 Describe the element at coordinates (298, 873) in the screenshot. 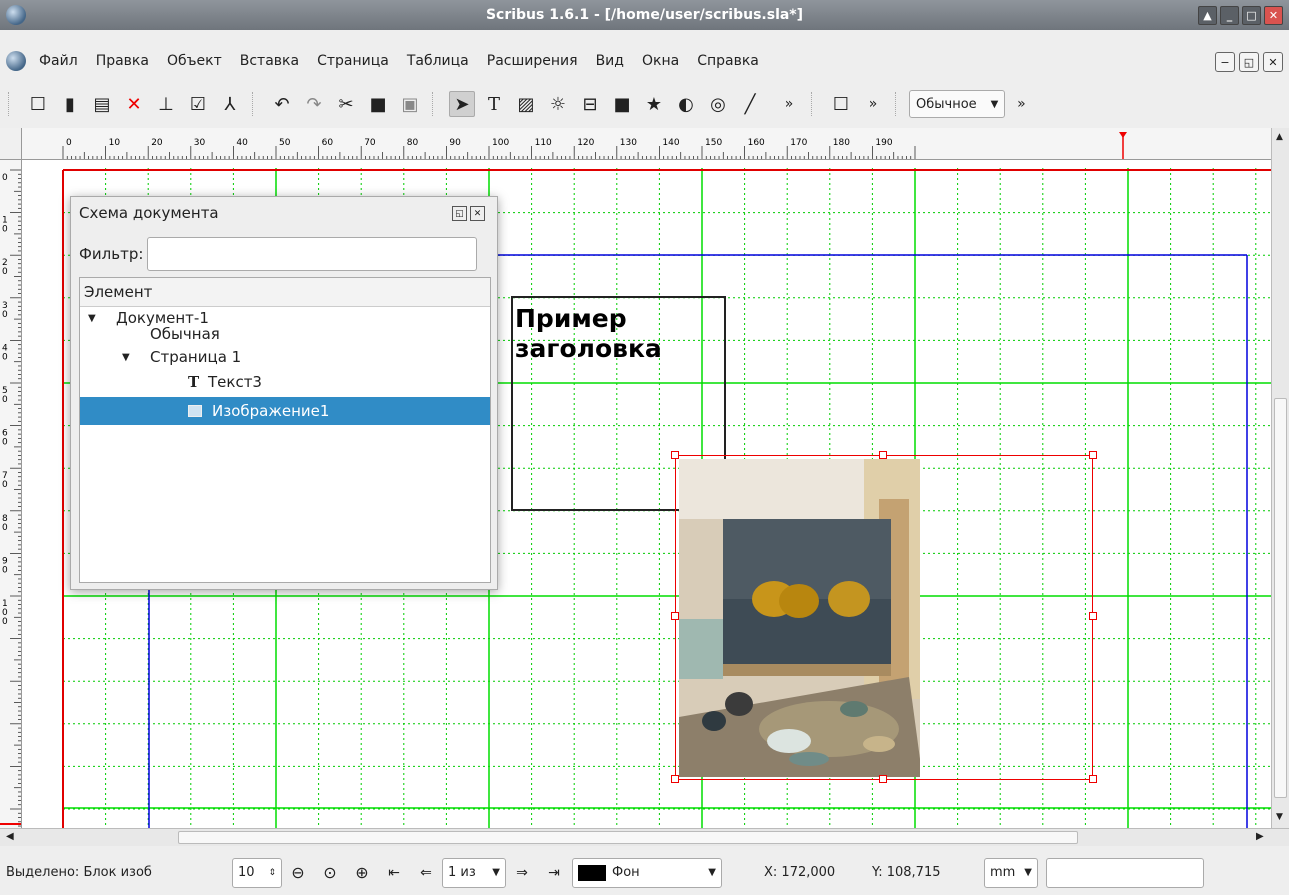

I see `zoom-out-icon: ⊖` at that location.